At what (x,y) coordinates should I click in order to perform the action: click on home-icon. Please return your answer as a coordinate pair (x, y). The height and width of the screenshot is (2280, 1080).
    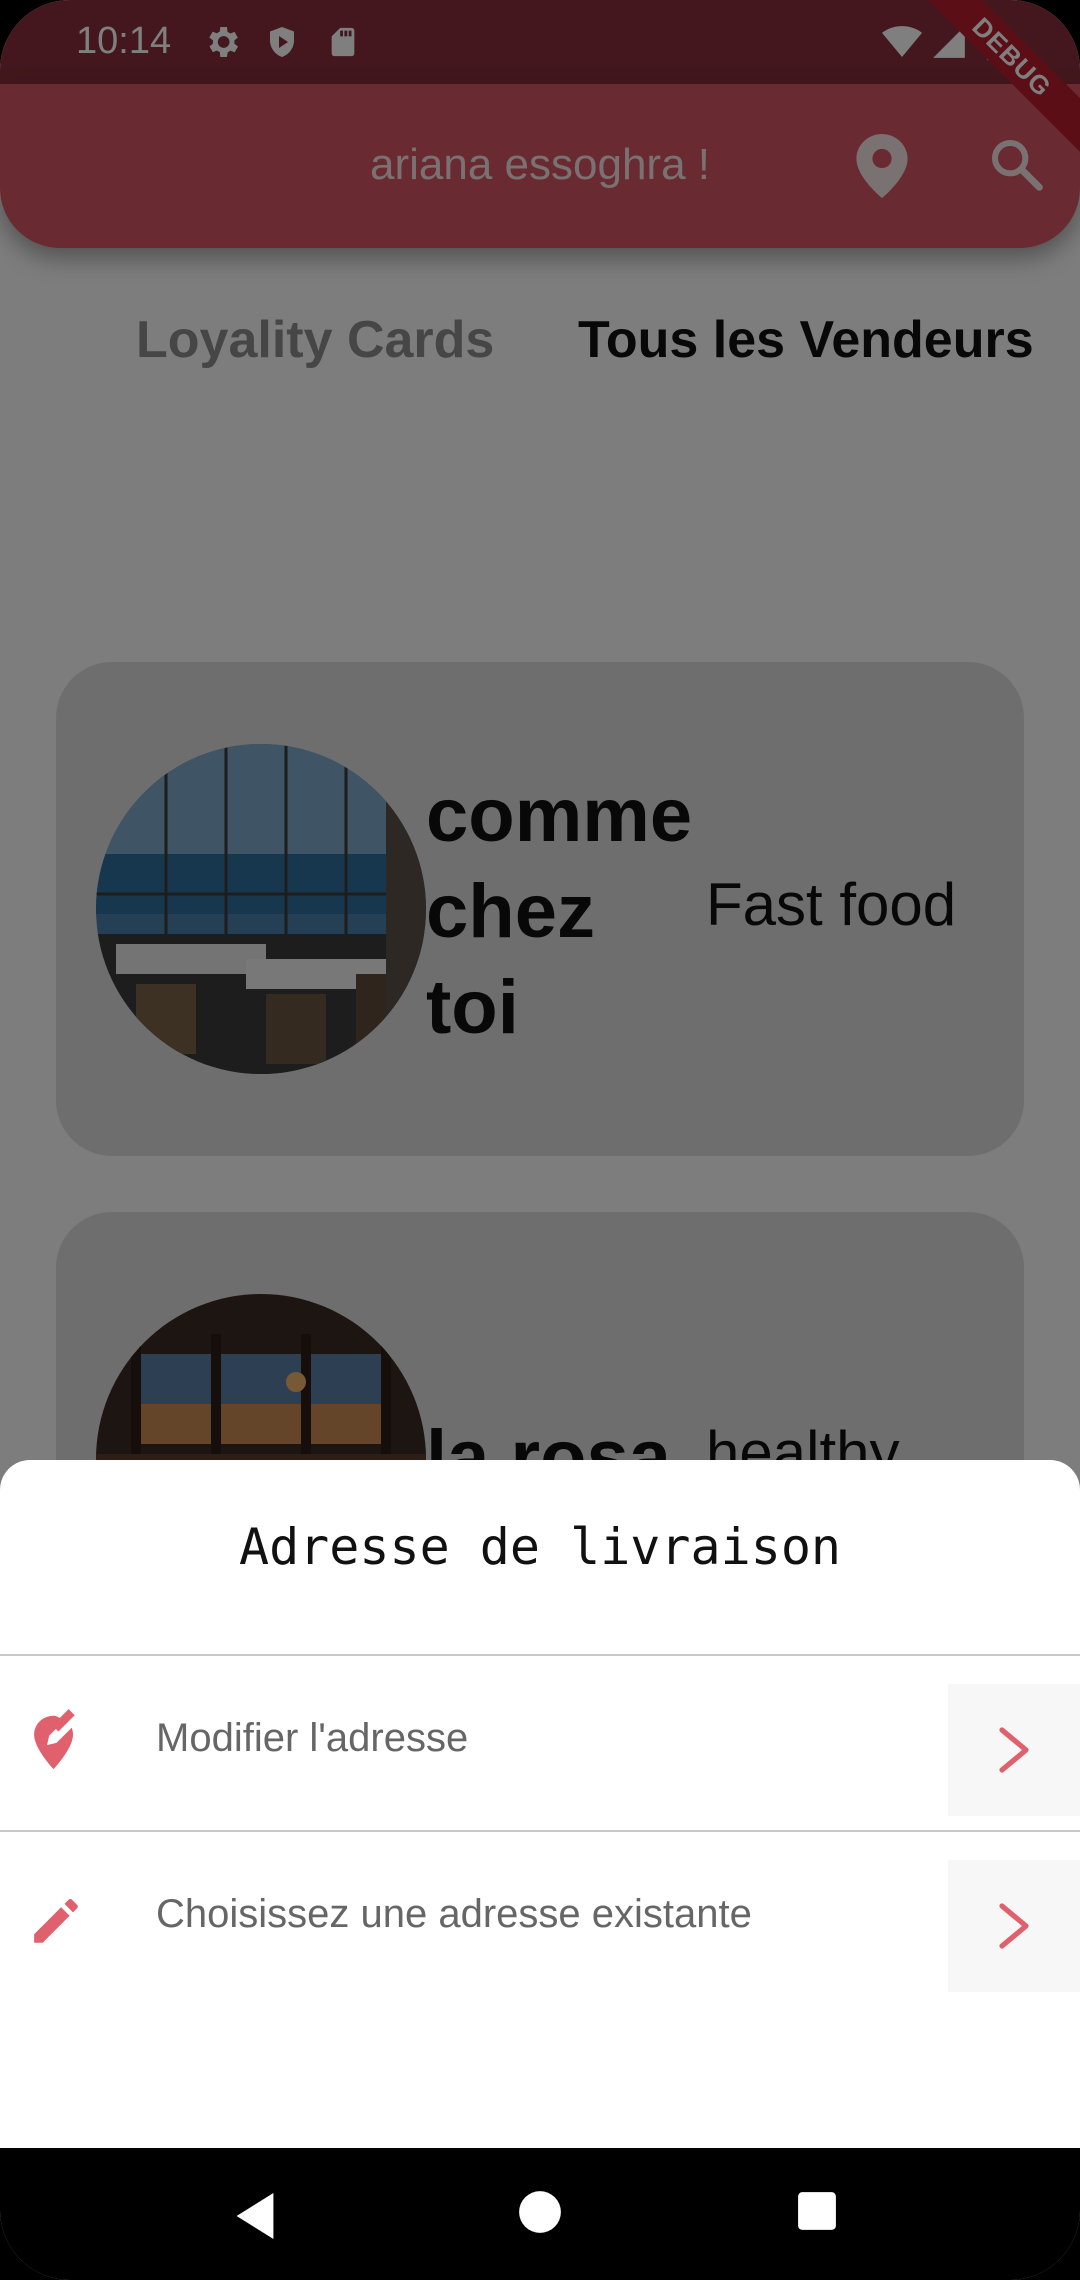
    Looking at the image, I should click on (540, 2214).